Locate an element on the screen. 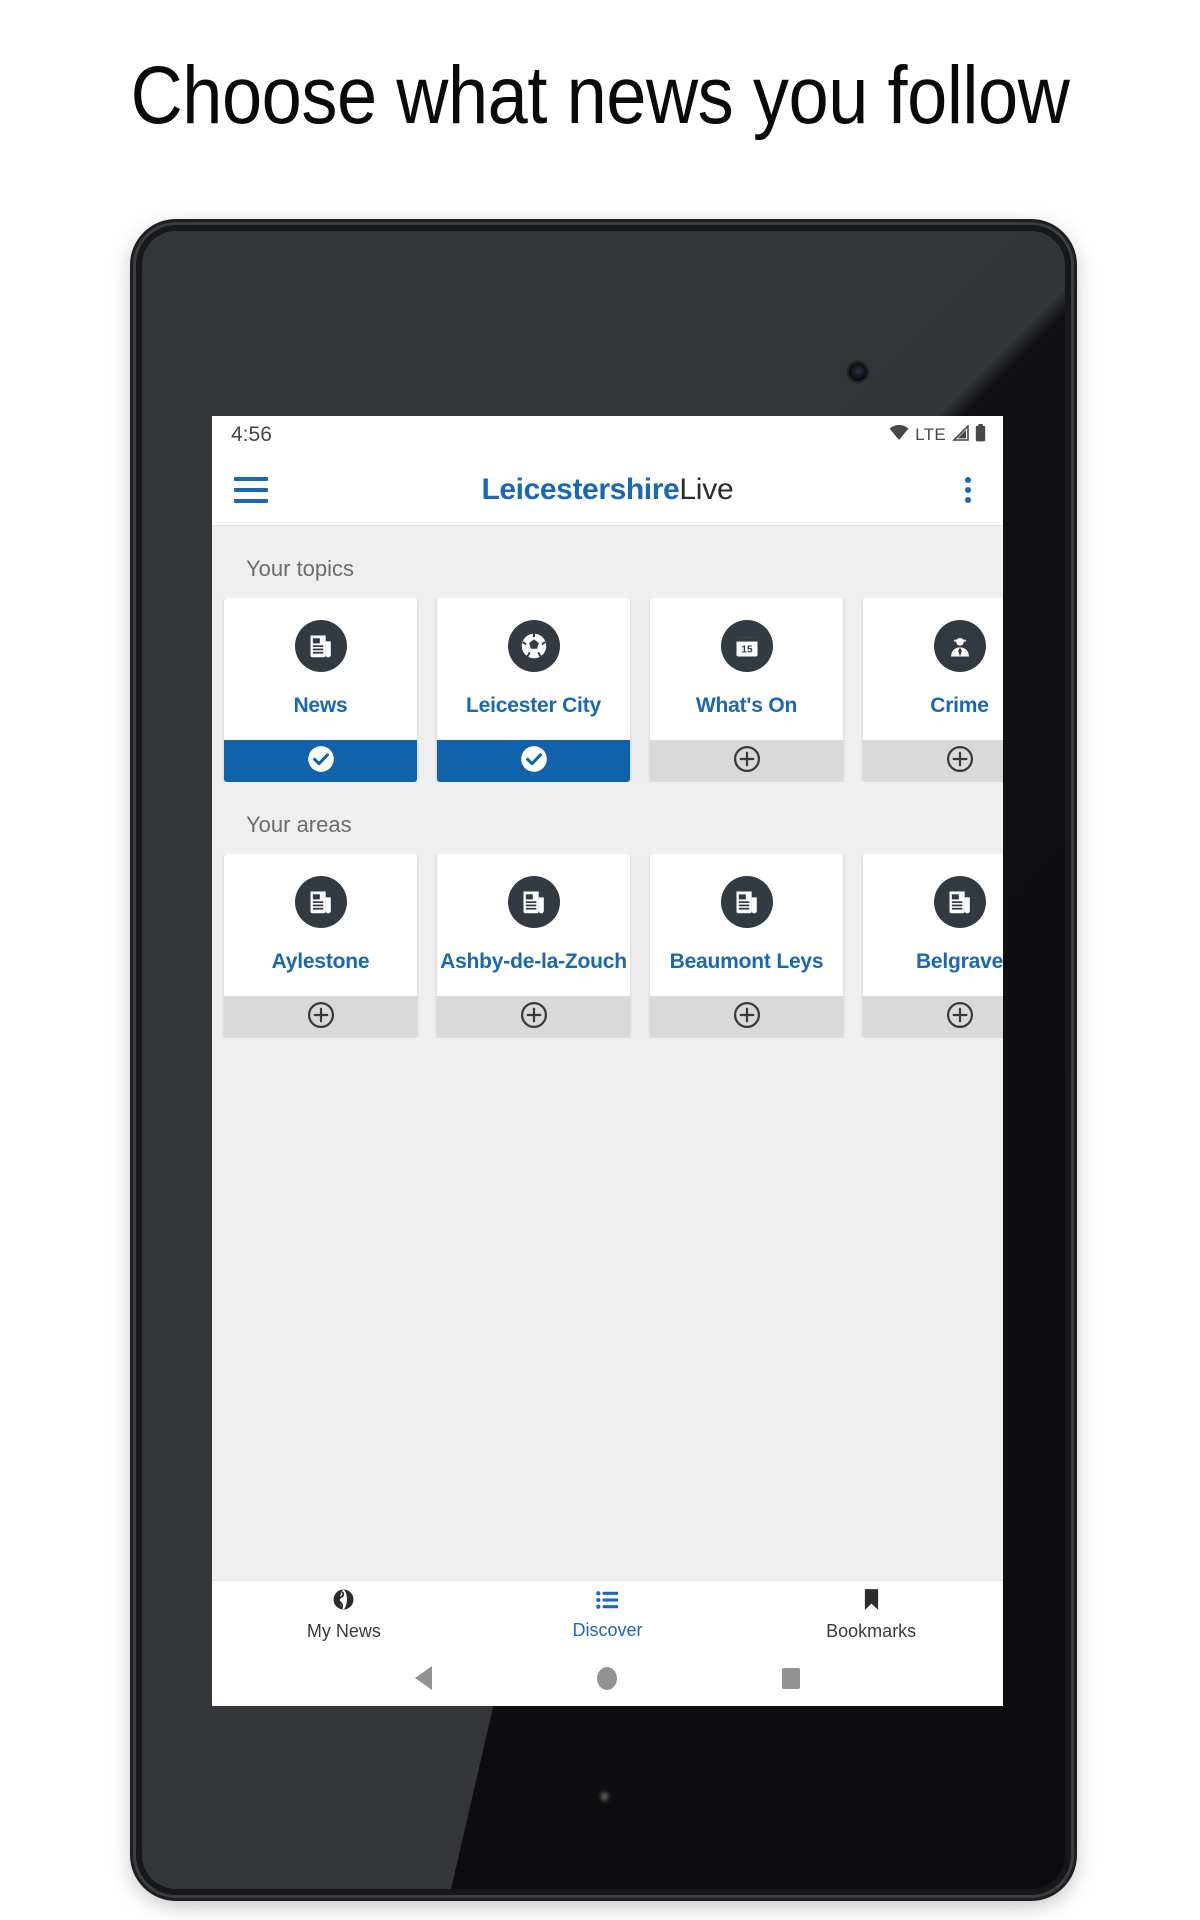  calendar-icon: 15 is located at coordinates (746, 646).